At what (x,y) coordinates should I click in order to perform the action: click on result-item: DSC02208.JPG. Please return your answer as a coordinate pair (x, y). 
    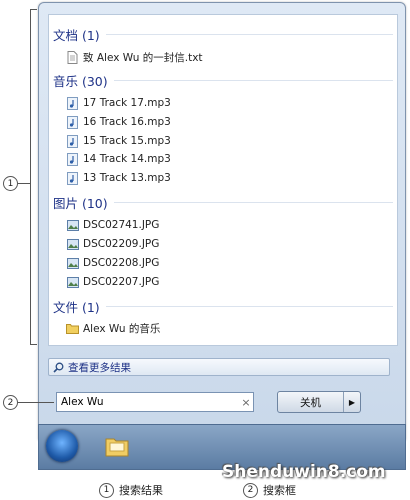
    Looking at the image, I should click on (112, 263).